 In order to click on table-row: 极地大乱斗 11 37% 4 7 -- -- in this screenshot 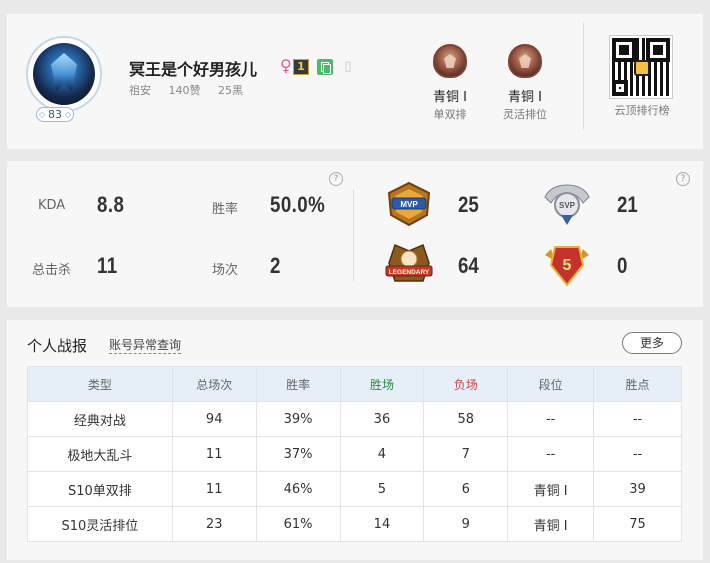, I will do `click(354, 454)`.